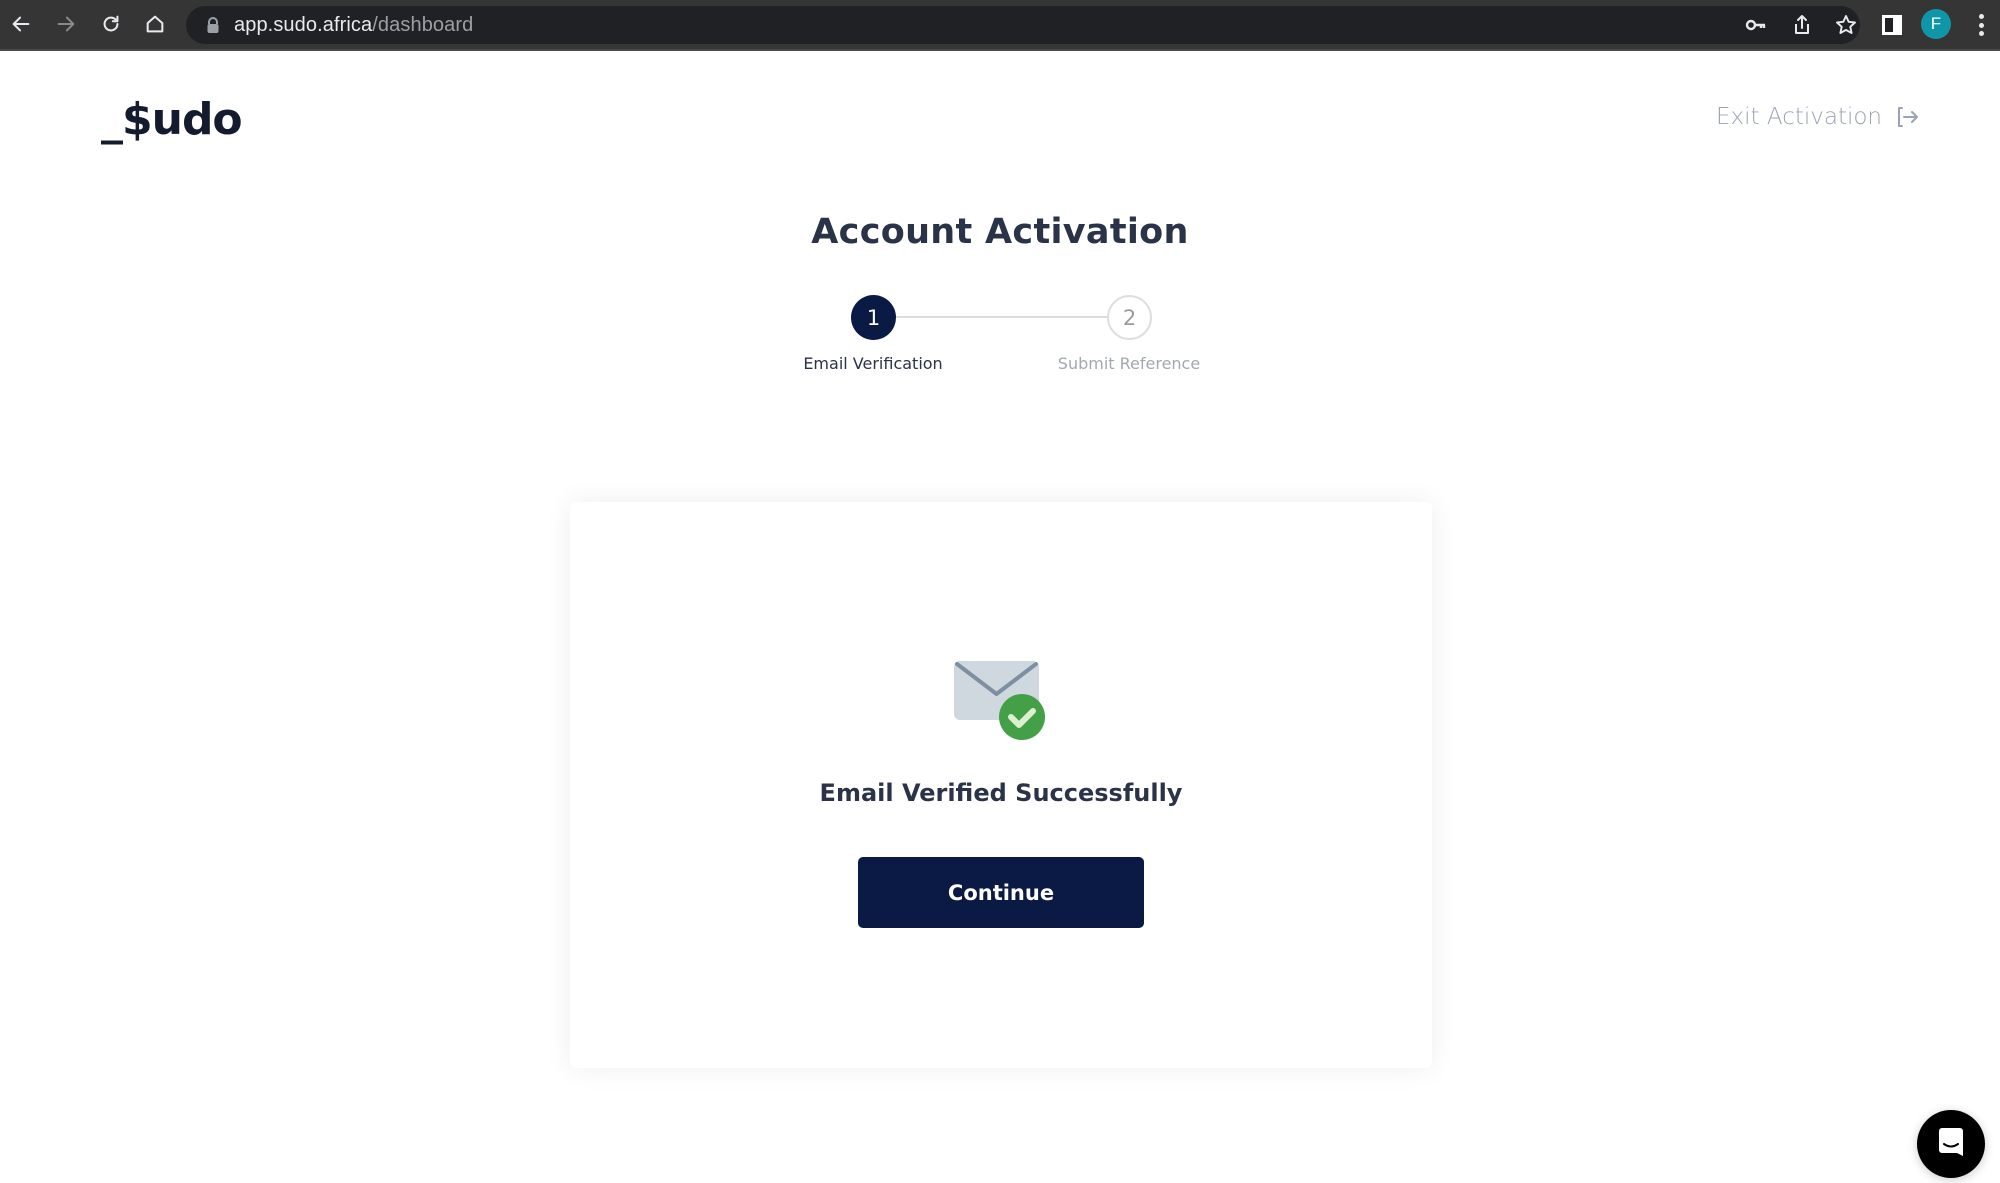 This screenshot has width=2000, height=1183. What do you see at coordinates (423, 25) in the screenshot?
I see `url-path: /dashboard` at bounding box center [423, 25].